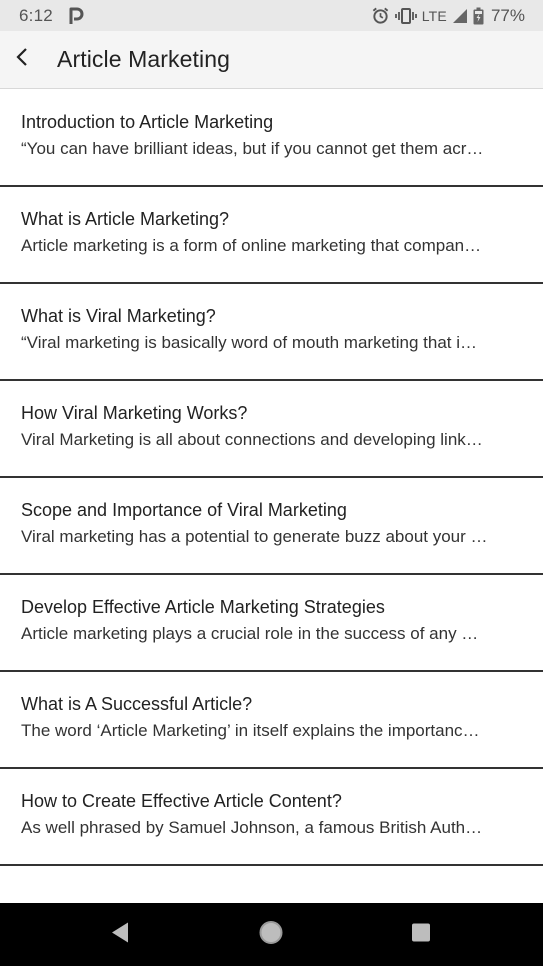 The height and width of the screenshot is (966, 543). I want to click on nav-recents-button, so click(421, 934).